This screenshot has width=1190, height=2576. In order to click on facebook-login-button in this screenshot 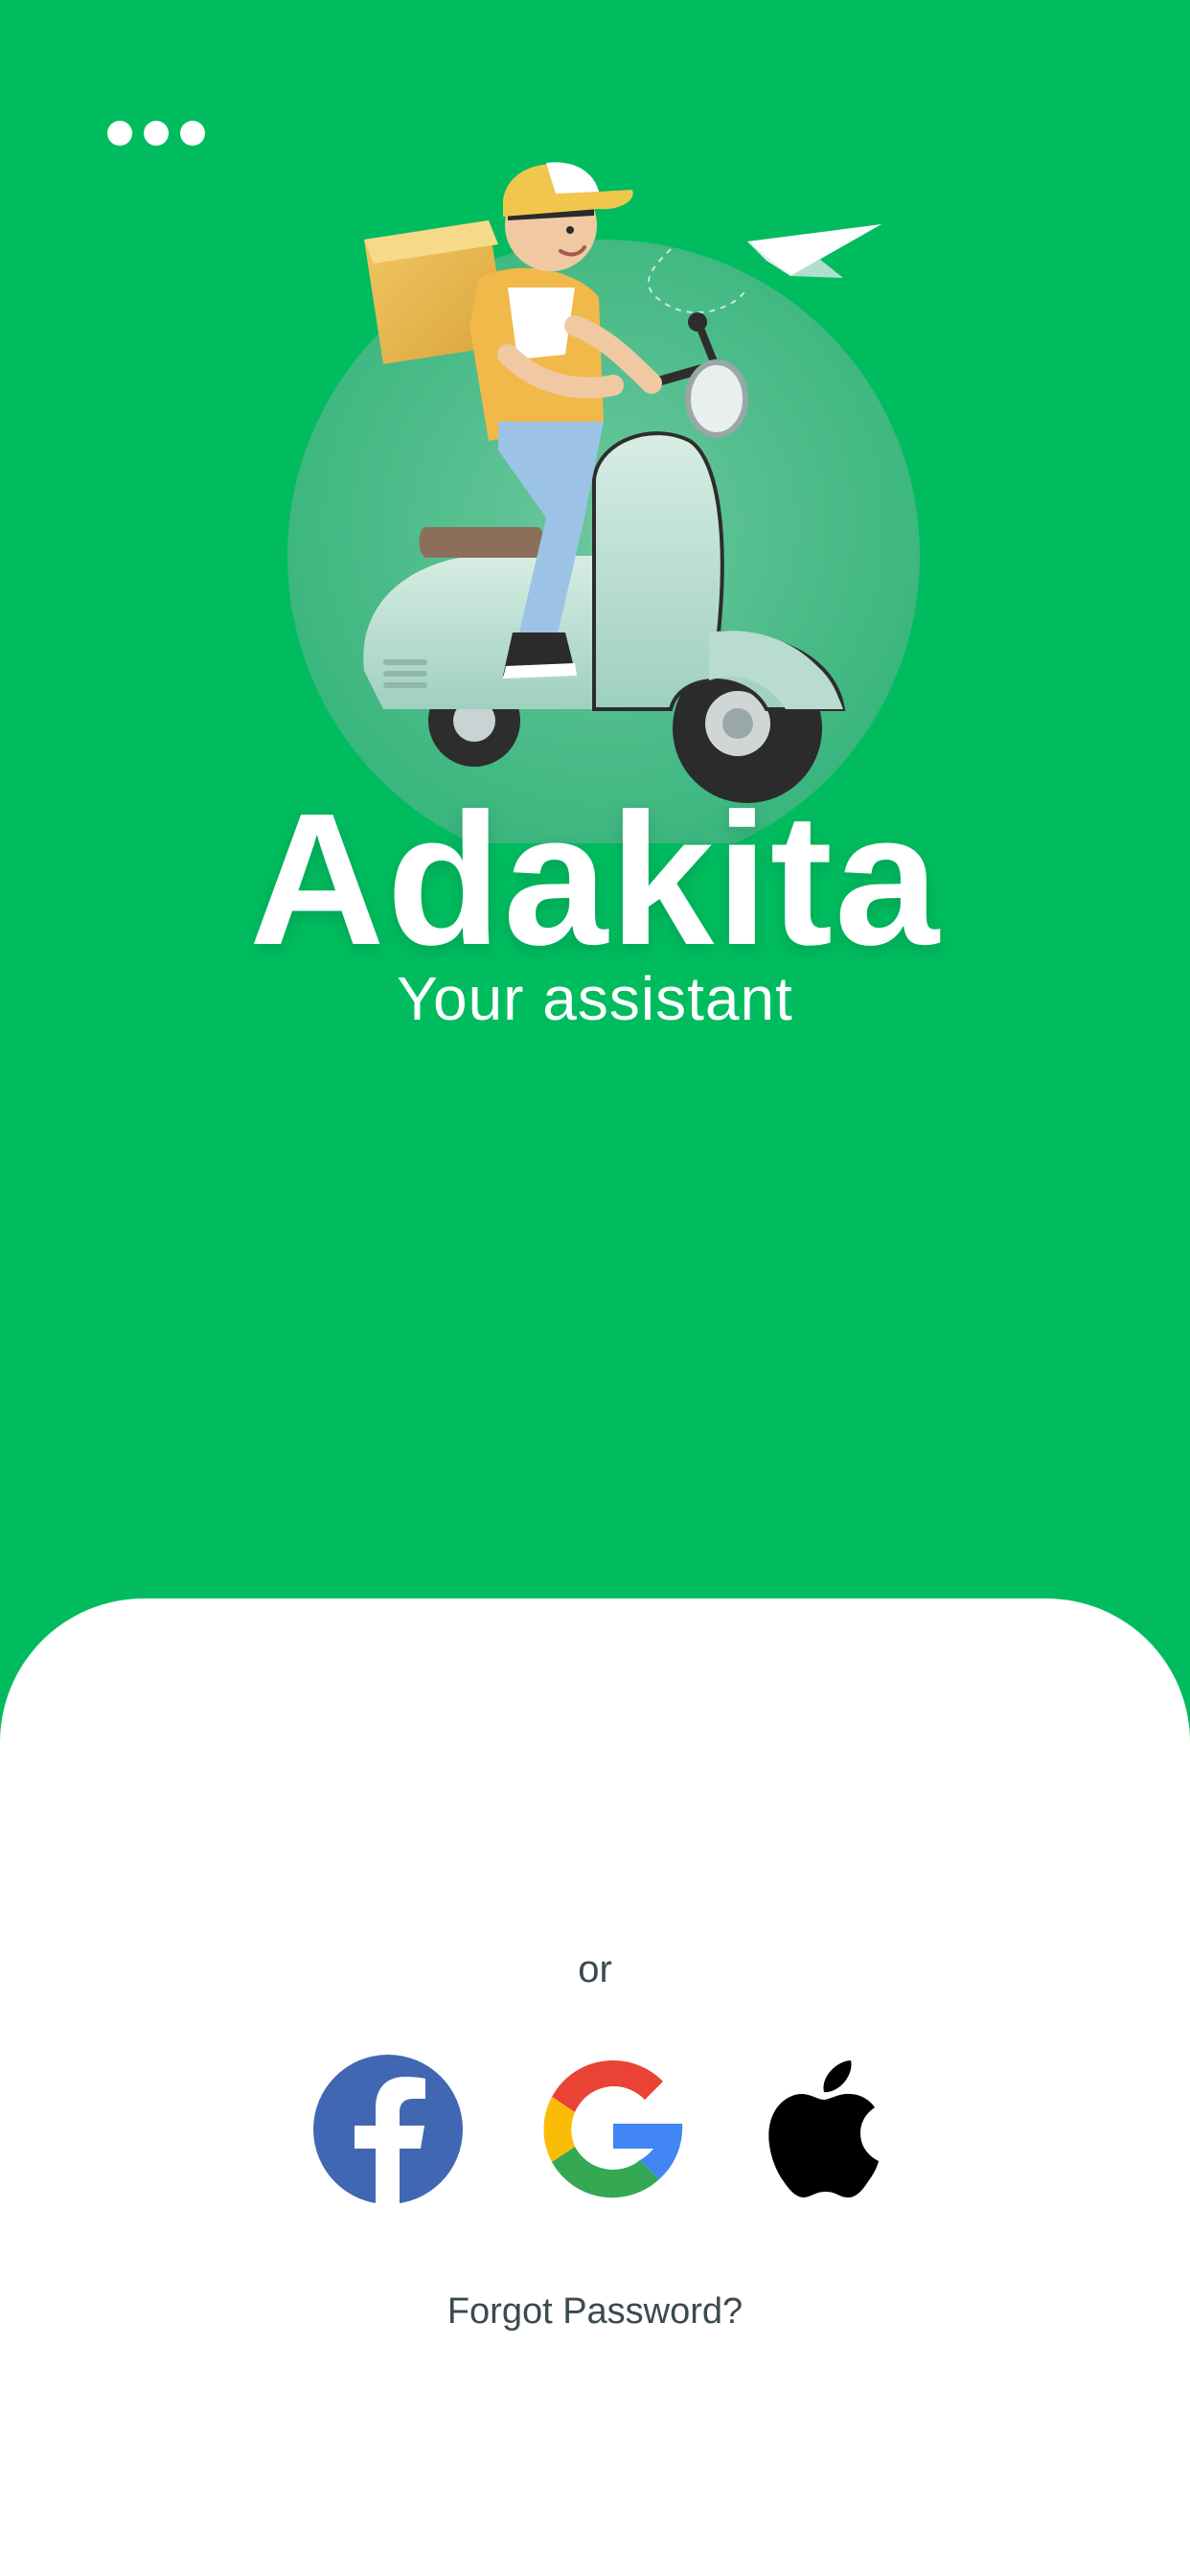, I will do `click(388, 2129)`.